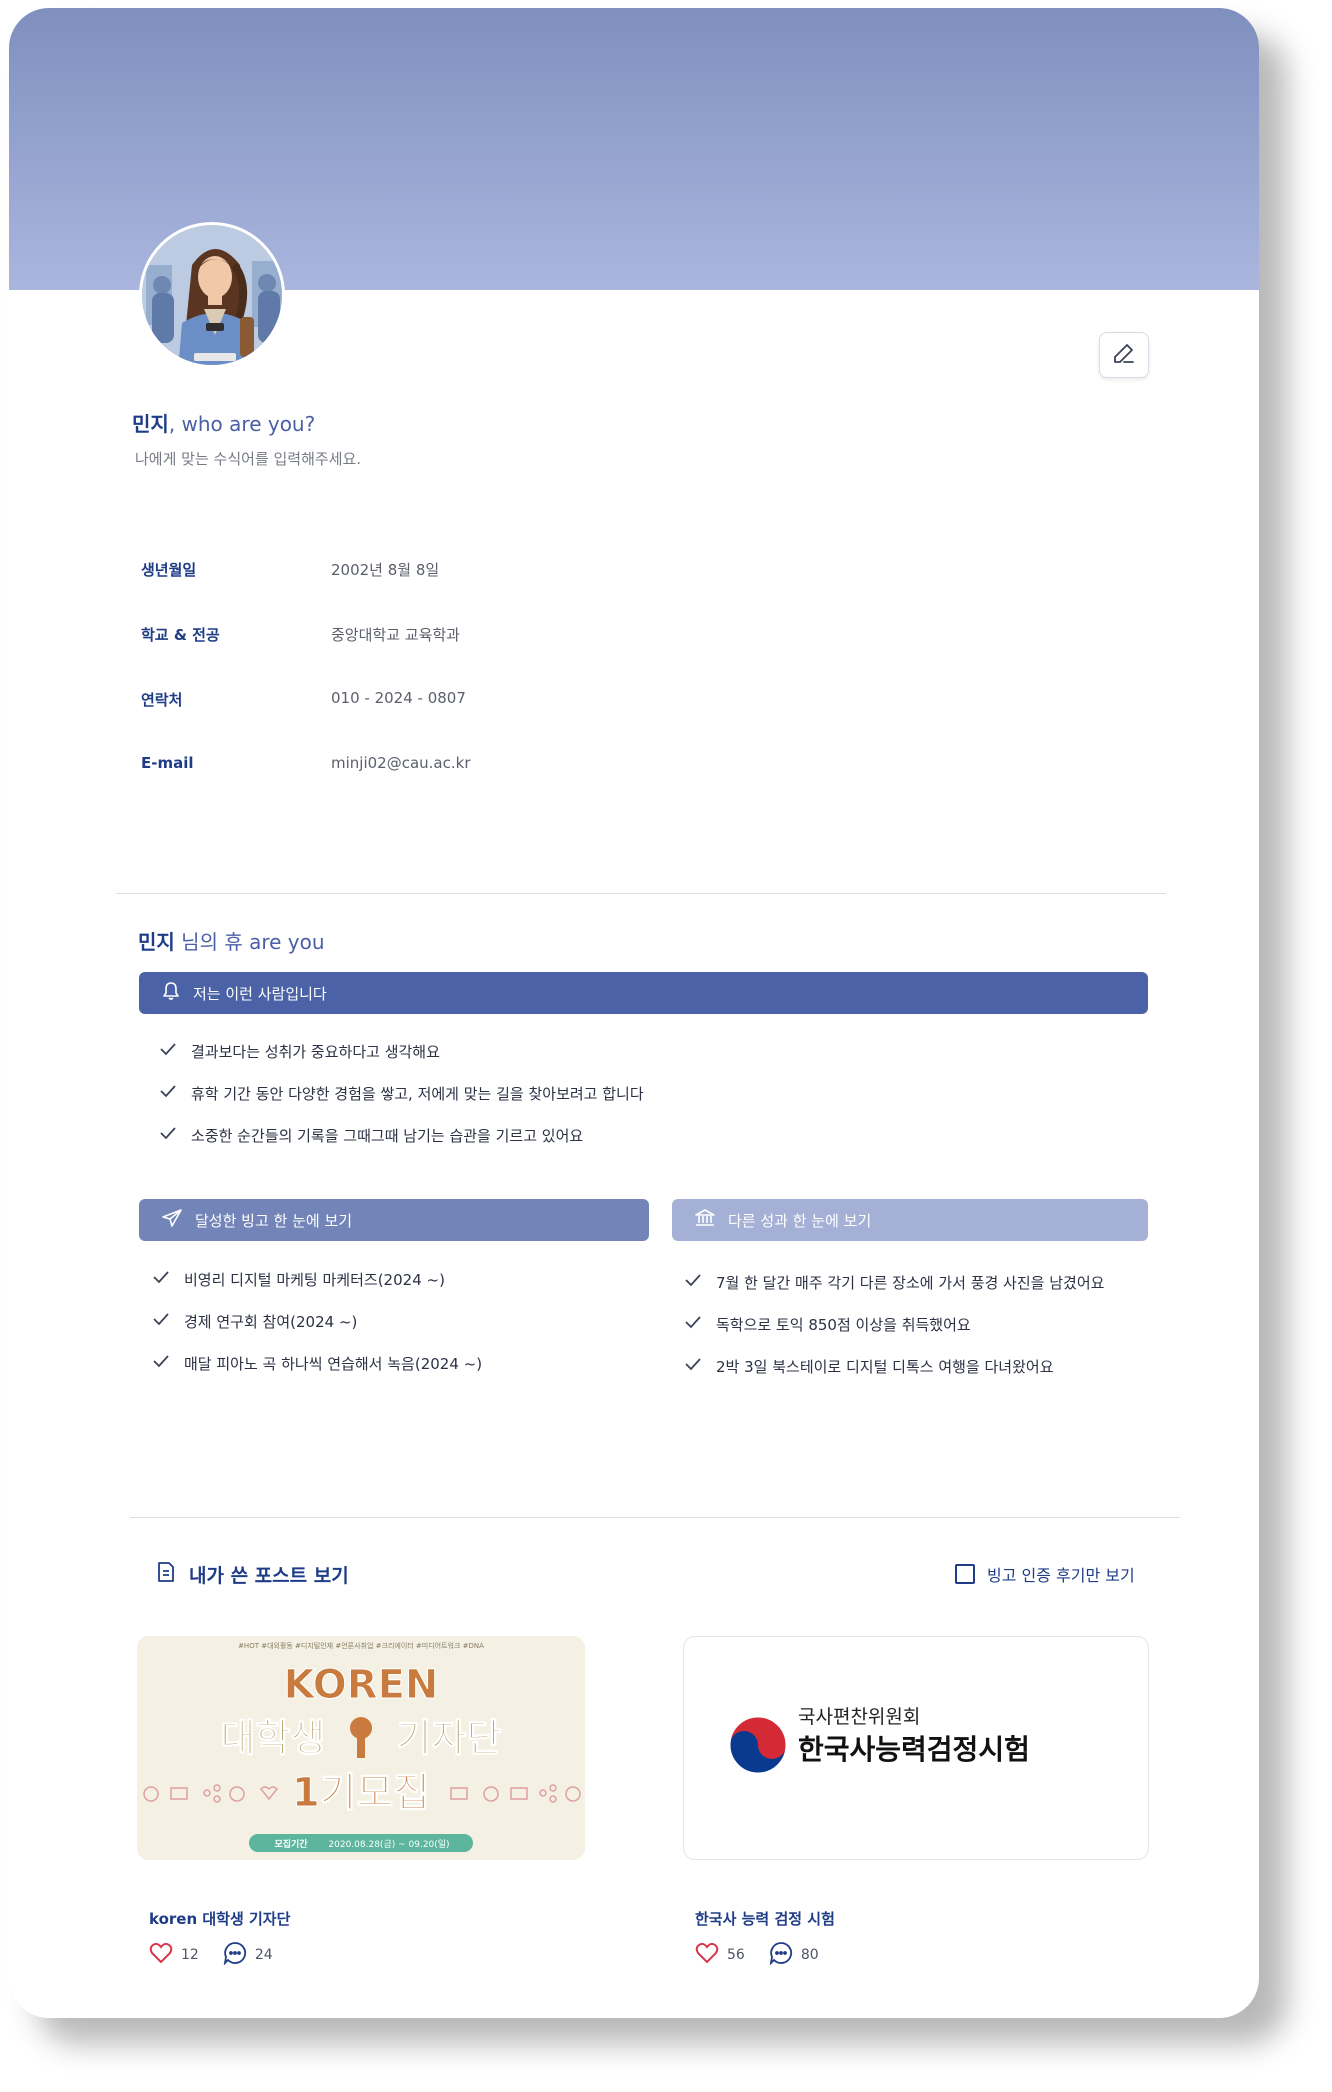 Image resolution: width=1332 pixels, height=2092 pixels. What do you see at coordinates (219, 1918) in the screenshot?
I see `post-title: koren 대학생 기자단` at bounding box center [219, 1918].